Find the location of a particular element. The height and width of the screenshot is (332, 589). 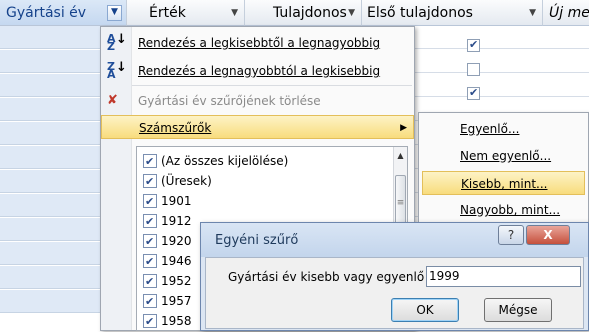

column-header-value: Érték ▼ is located at coordinates (186, 13).